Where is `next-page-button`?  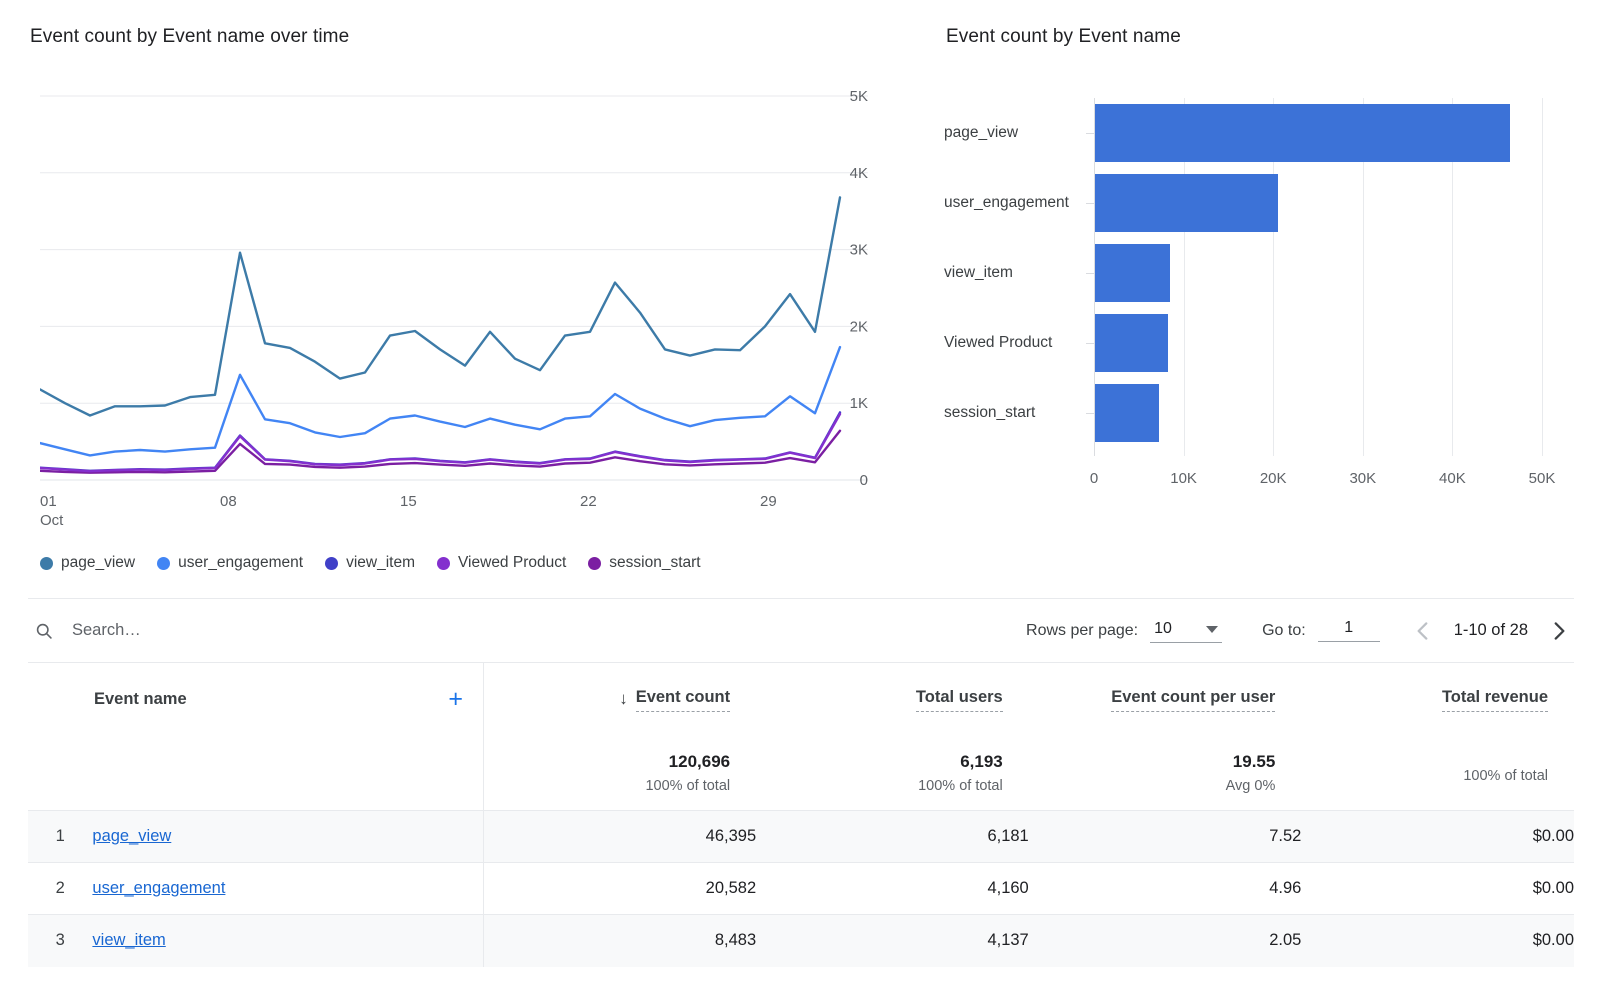
next-page-button is located at coordinates (1559, 631).